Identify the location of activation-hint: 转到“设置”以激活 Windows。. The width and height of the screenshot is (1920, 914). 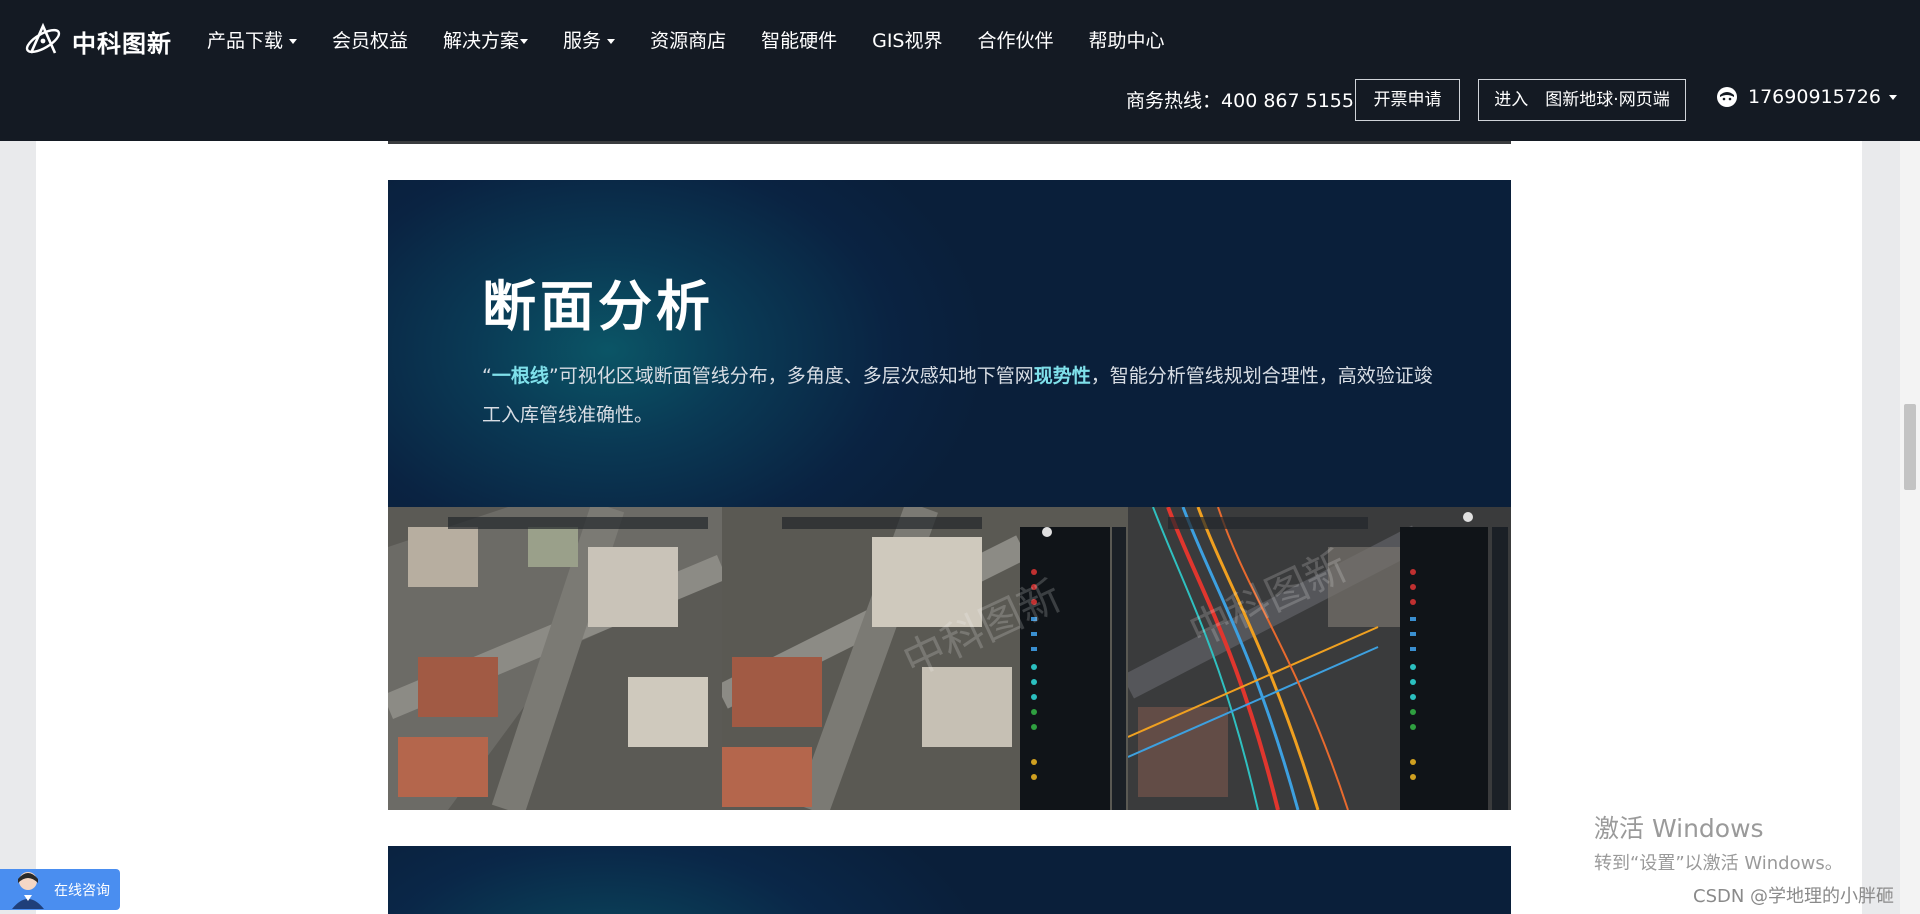
(1718, 863).